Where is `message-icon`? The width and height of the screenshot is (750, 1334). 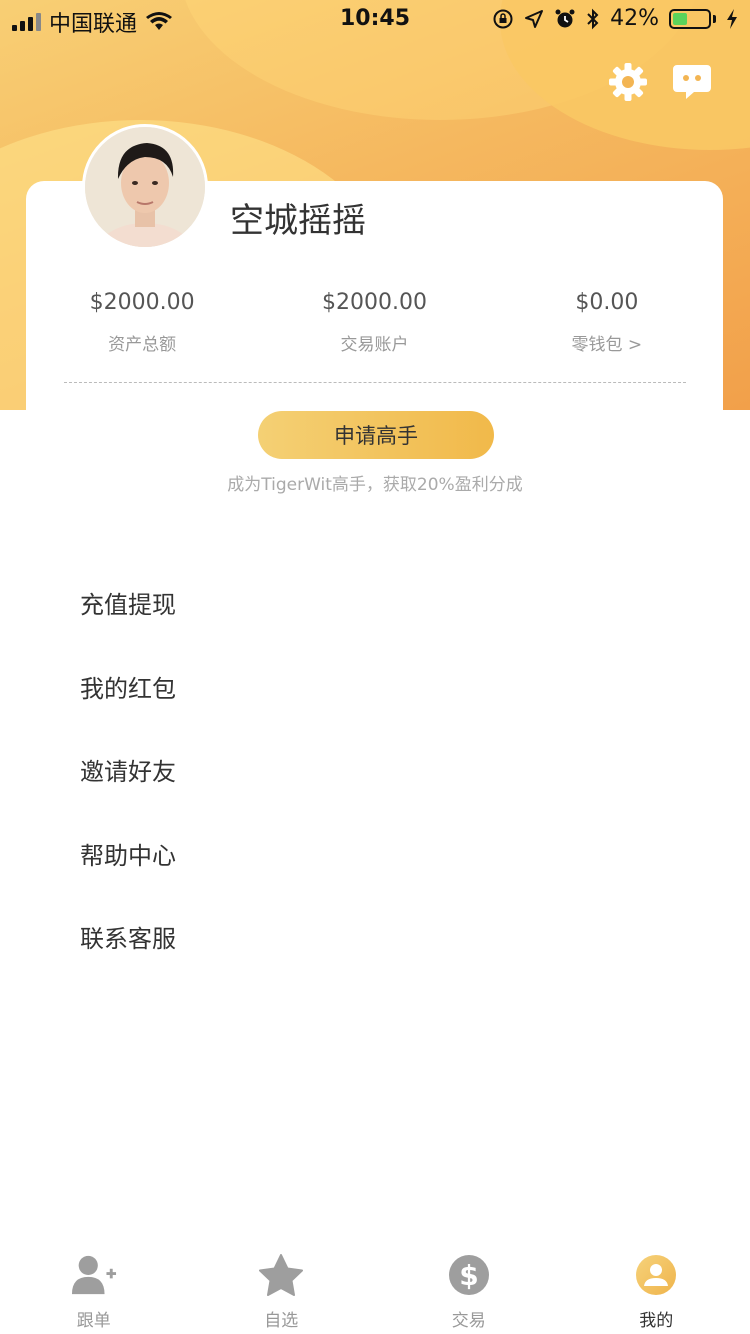 message-icon is located at coordinates (692, 82).